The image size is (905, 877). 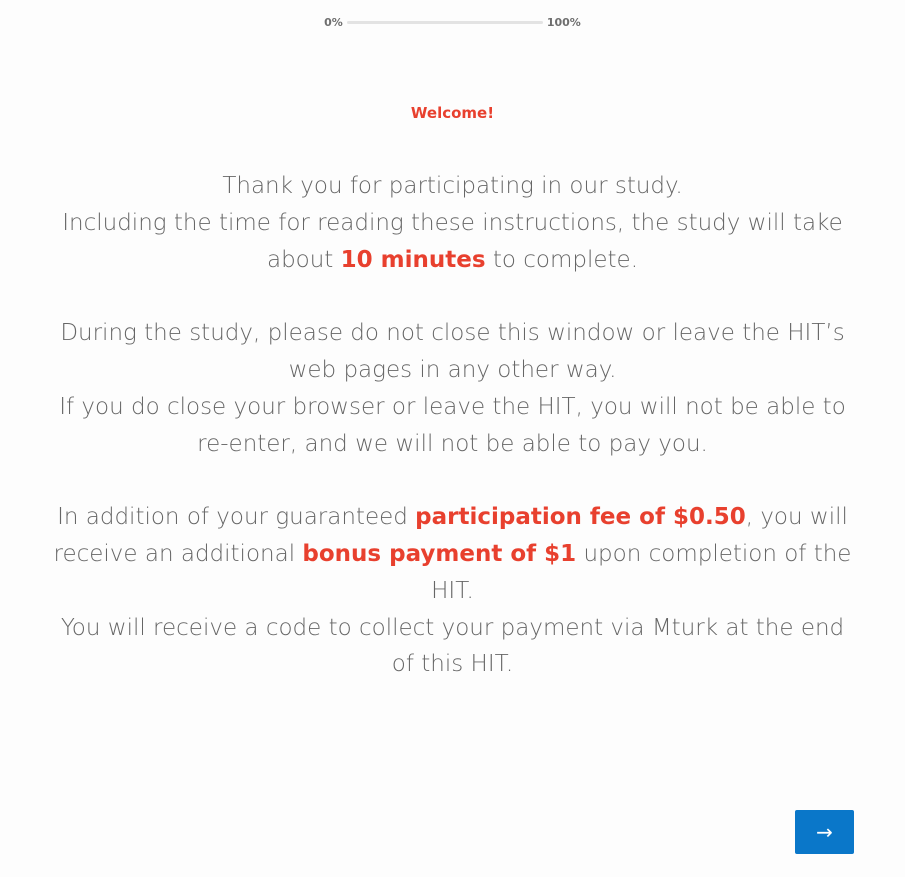 I want to click on payment-text-before: In addition of your guaranteed, so click(x=236, y=517).